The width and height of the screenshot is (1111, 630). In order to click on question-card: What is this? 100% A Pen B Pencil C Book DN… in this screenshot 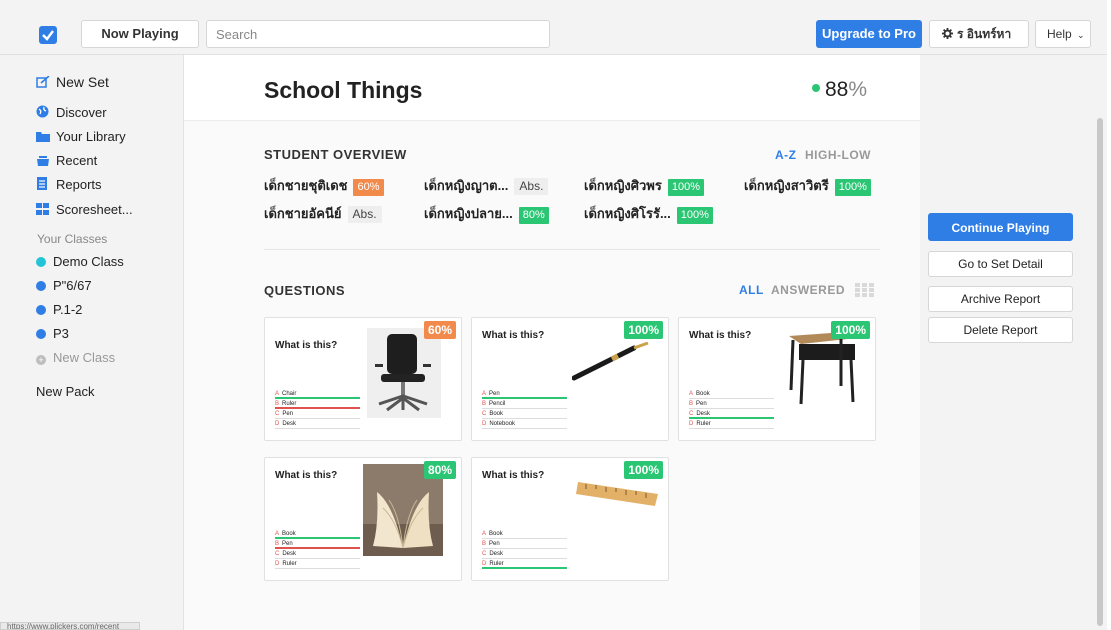, I will do `click(570, 379)`.